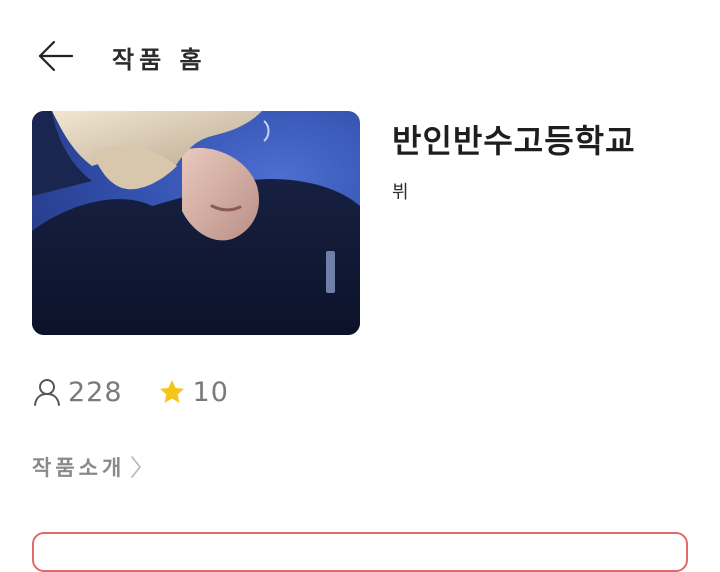 The width and height of the screenshot is (720, 572). What do you see at coordinates (360, 552) in the screenshot?
I see `action-box` at bounding box center [360, 552].